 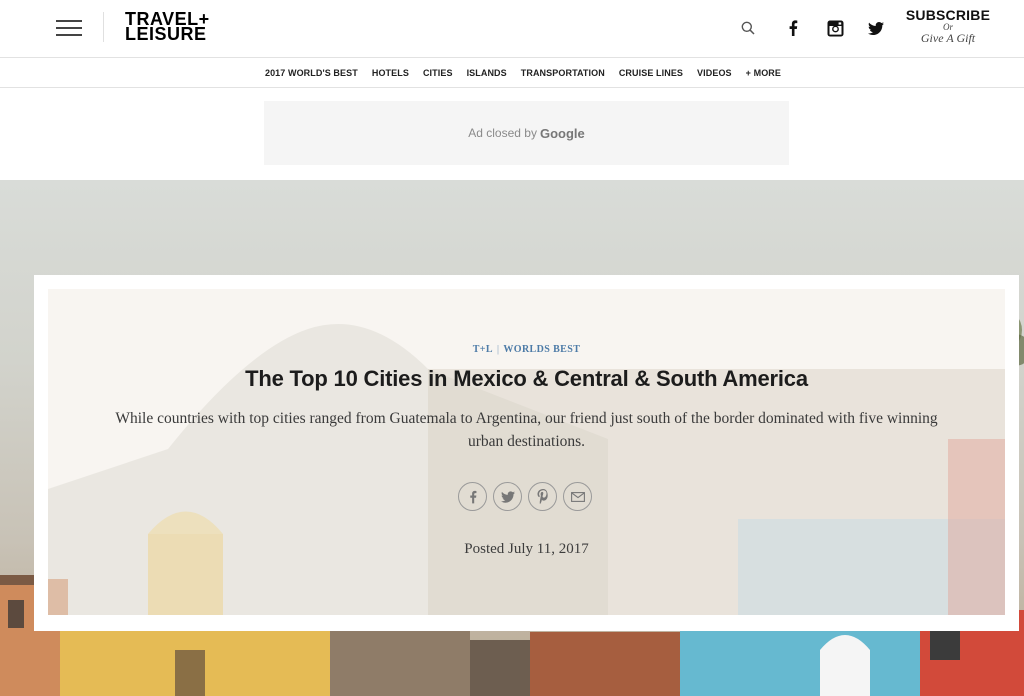 What do you see at coordinates (507, 496) in the screenshot?
I see `share-twitter-icon` at bounding box center [507, 496].